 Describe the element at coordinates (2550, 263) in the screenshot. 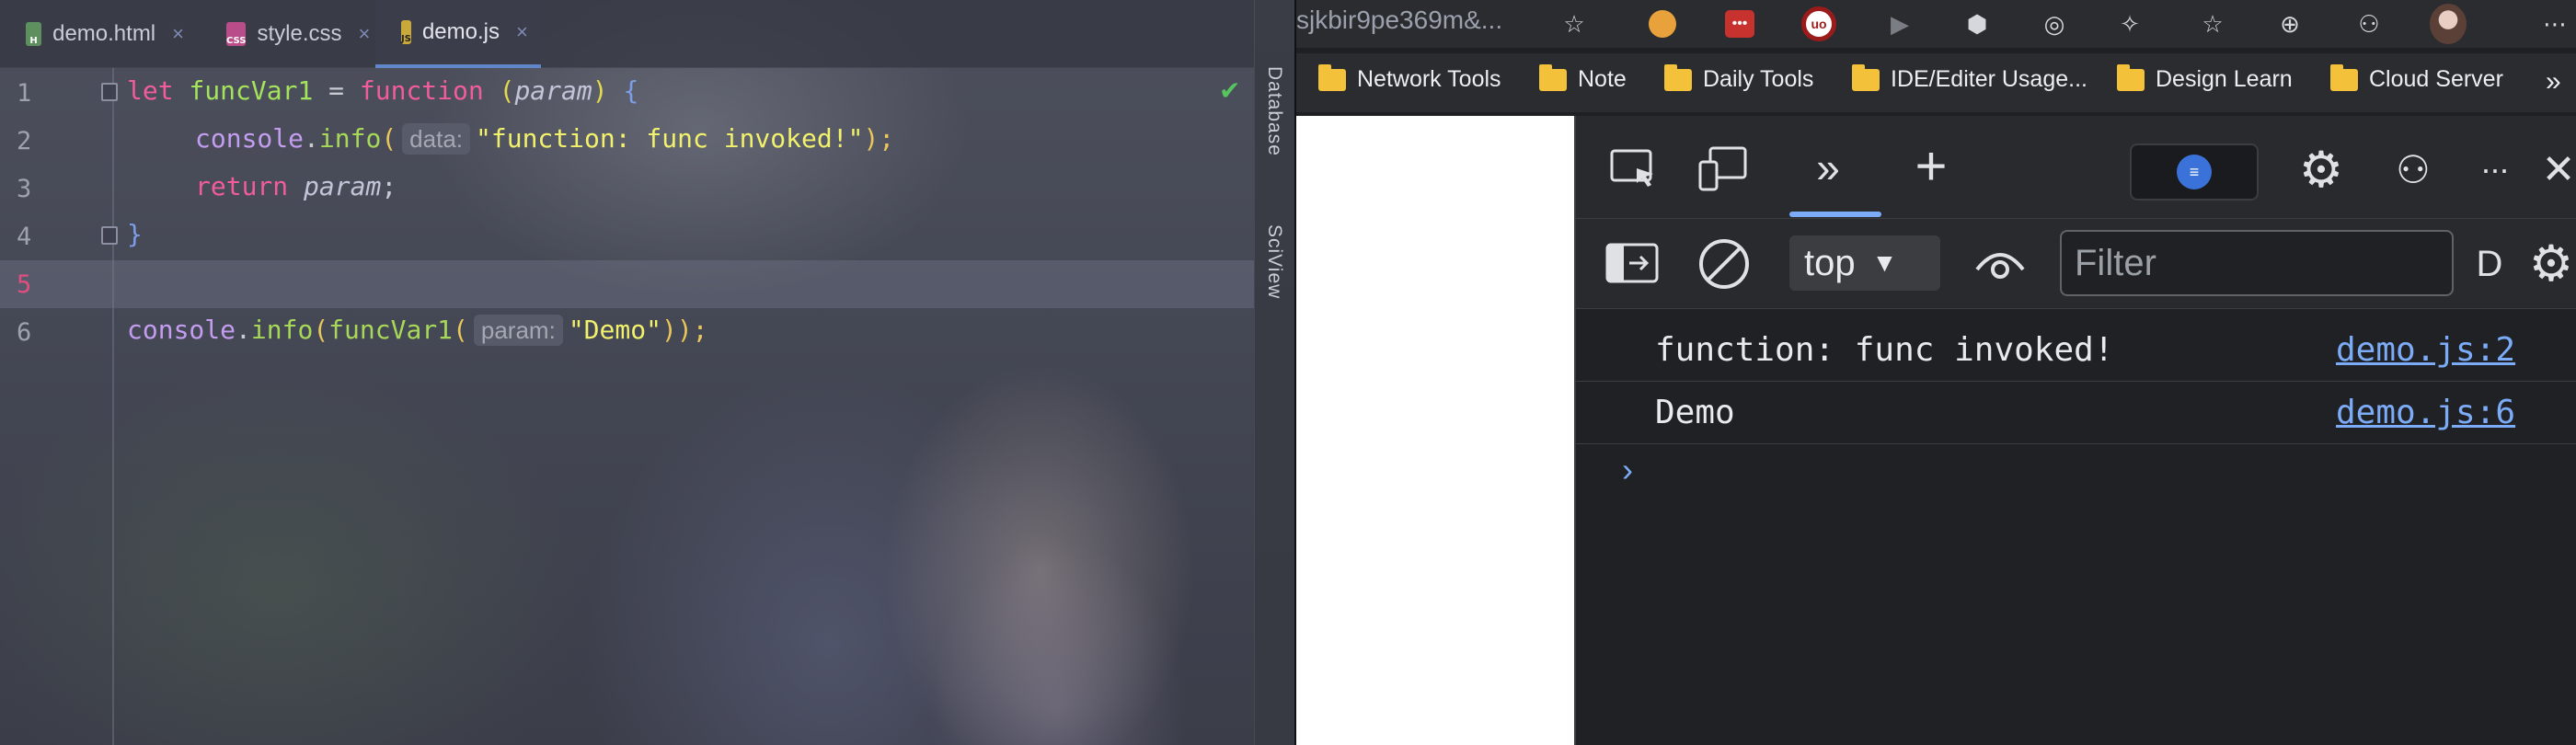

I see `console-settings-icon: ⚙` at that location.